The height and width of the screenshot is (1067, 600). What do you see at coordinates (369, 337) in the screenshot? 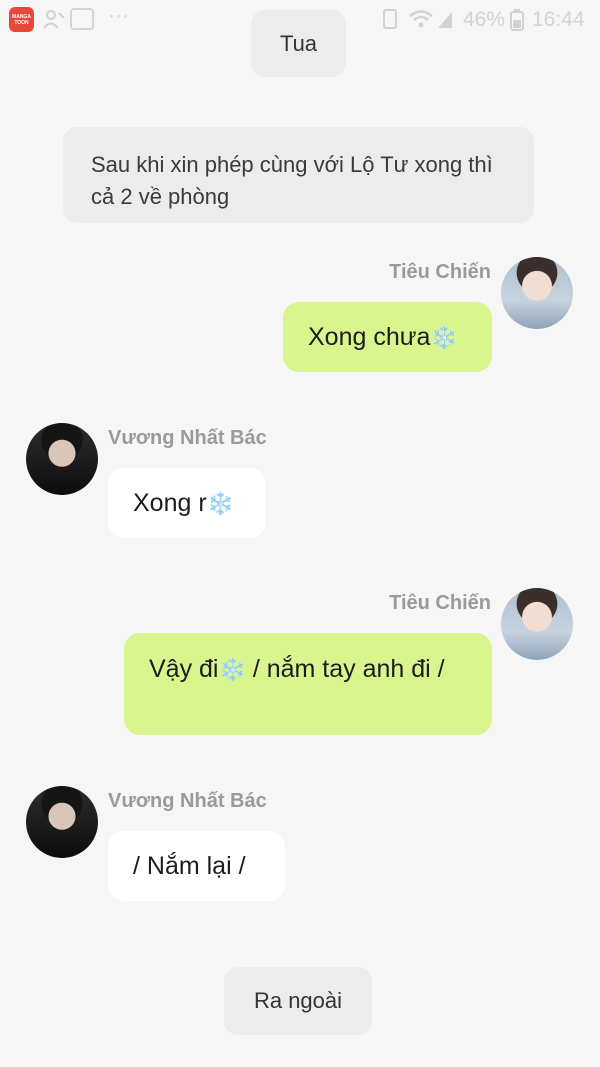
I see `message-text: Xong chưa` at bounding box center [369, 337].